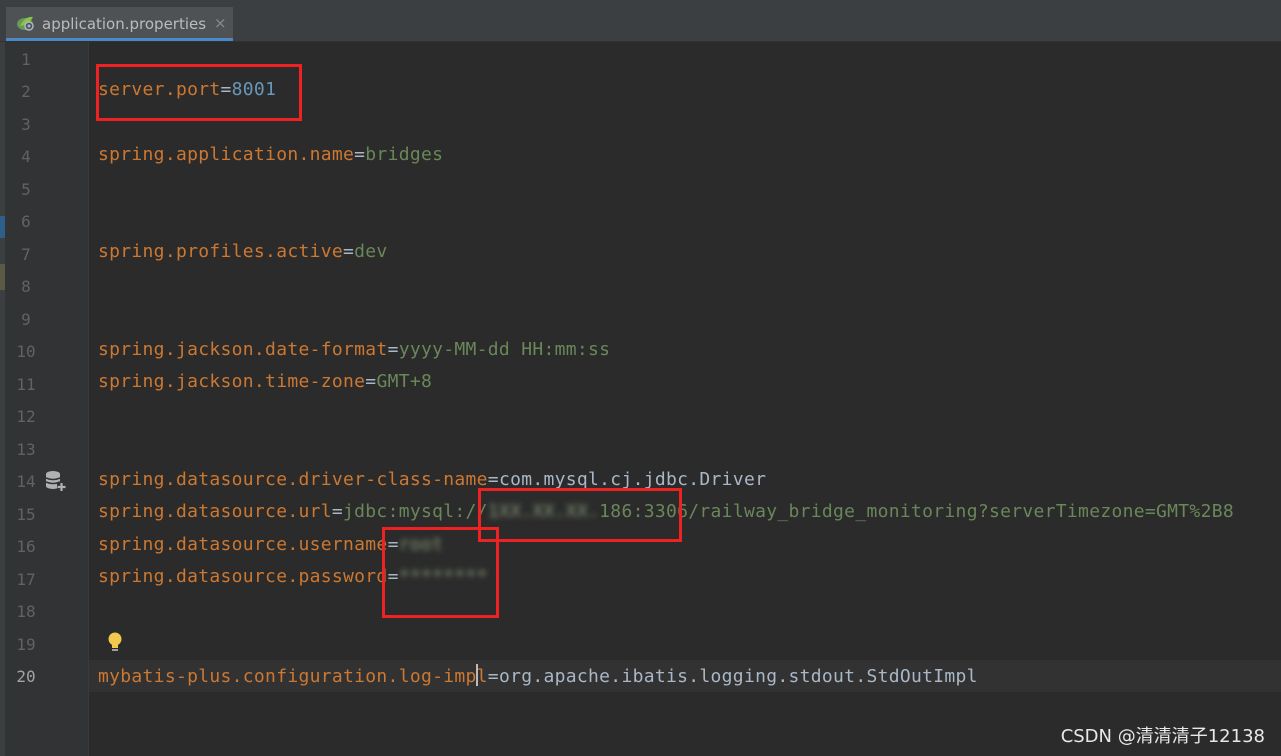  What do you see at coordinates (124, 24) in the screenshot?
I see `tab-label: application.properties` at bounding box center [124, 24].